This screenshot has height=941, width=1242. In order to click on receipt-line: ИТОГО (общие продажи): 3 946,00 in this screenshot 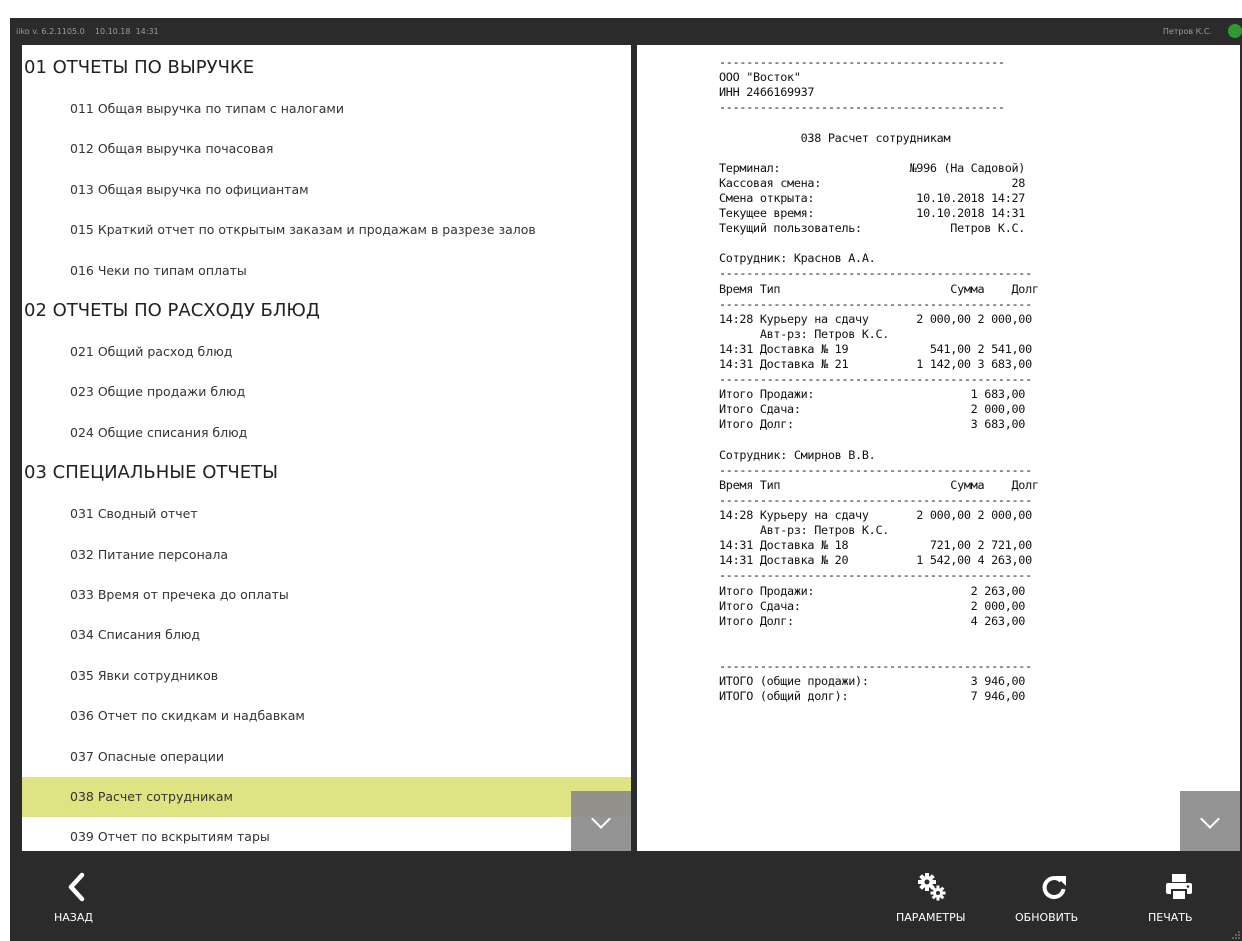, I will do `click(872, 681)`.